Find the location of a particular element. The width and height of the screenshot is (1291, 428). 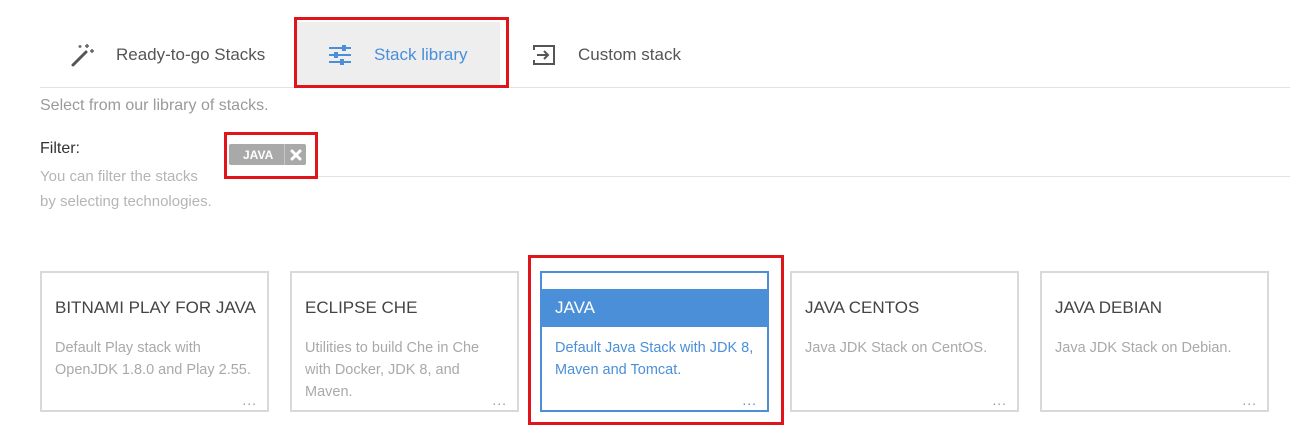

tab-custom-stack: Custom stack is located at coordinates (605, 55).